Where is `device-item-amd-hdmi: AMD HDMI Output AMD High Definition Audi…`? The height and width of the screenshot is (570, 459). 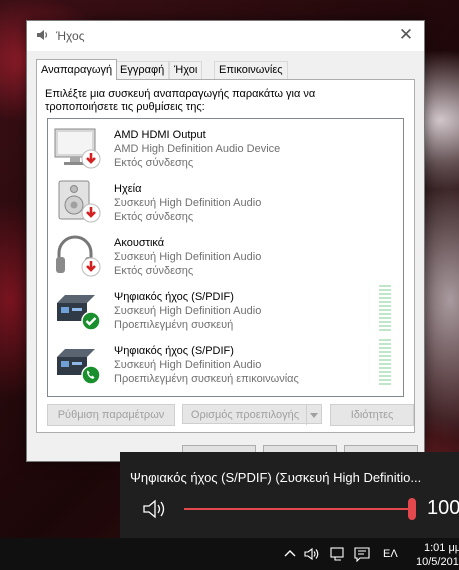
device-item-amd-hdmi: AMD HDMI Output AMD High Definition Audi… is located at coordinates (225, 146).